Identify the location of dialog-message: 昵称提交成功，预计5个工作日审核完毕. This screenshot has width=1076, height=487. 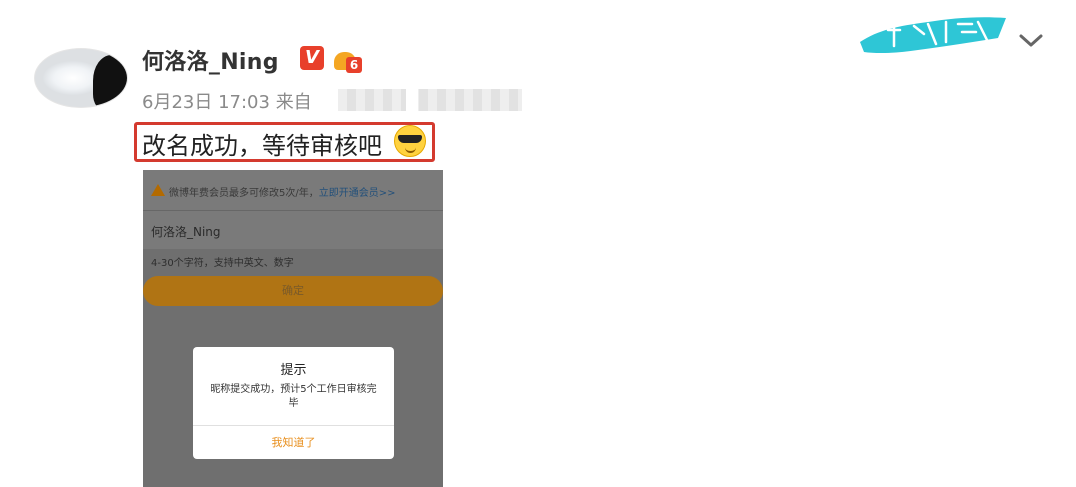
(293, 396).